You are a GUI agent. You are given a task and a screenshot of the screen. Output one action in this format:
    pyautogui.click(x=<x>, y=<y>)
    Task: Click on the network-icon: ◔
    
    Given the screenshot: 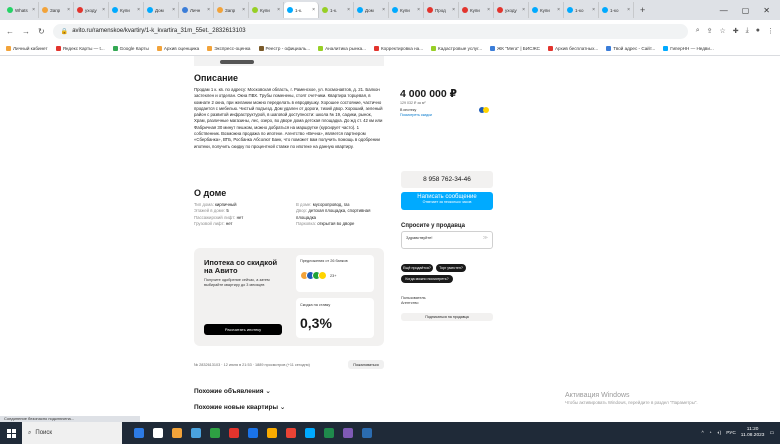 What is the action you would take?
    pyautogui.click(x=710, y=433)
    